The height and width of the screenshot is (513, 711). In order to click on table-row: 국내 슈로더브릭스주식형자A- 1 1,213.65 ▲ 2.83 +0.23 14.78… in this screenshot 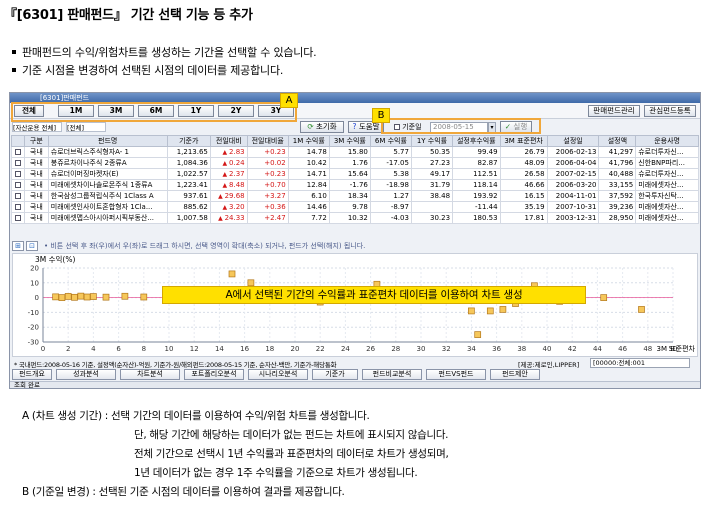, I will do `click(355, 152)`.